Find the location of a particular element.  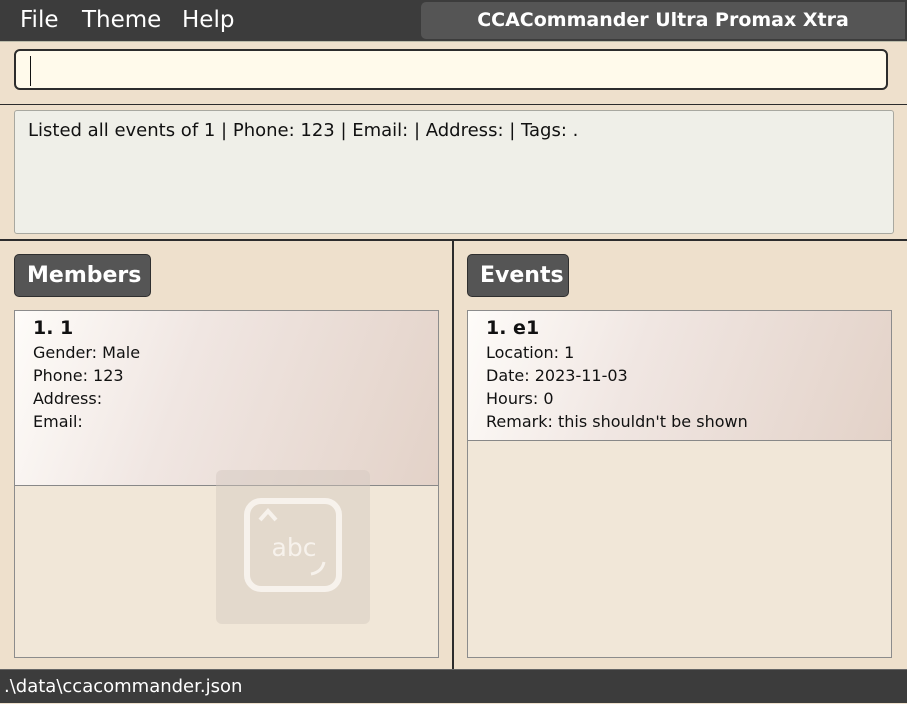

event-remark: Remark: this shouldn't be shown is located at coordinates (617, 421).